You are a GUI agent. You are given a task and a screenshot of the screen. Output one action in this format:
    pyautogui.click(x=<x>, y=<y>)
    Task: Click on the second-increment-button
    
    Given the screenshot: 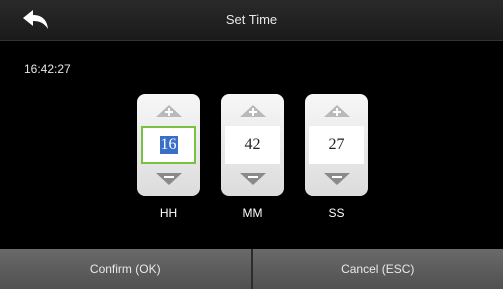 What is the action you would take?
    pyautogui.click(x=336, y=111)
    